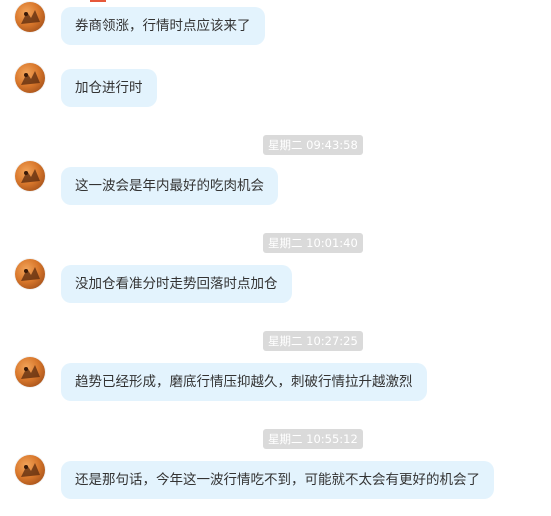 The width and height of the screenshot is (551, 516). I want to click on message-timestamp: 星期二 10:55:12, so click(313, 439).